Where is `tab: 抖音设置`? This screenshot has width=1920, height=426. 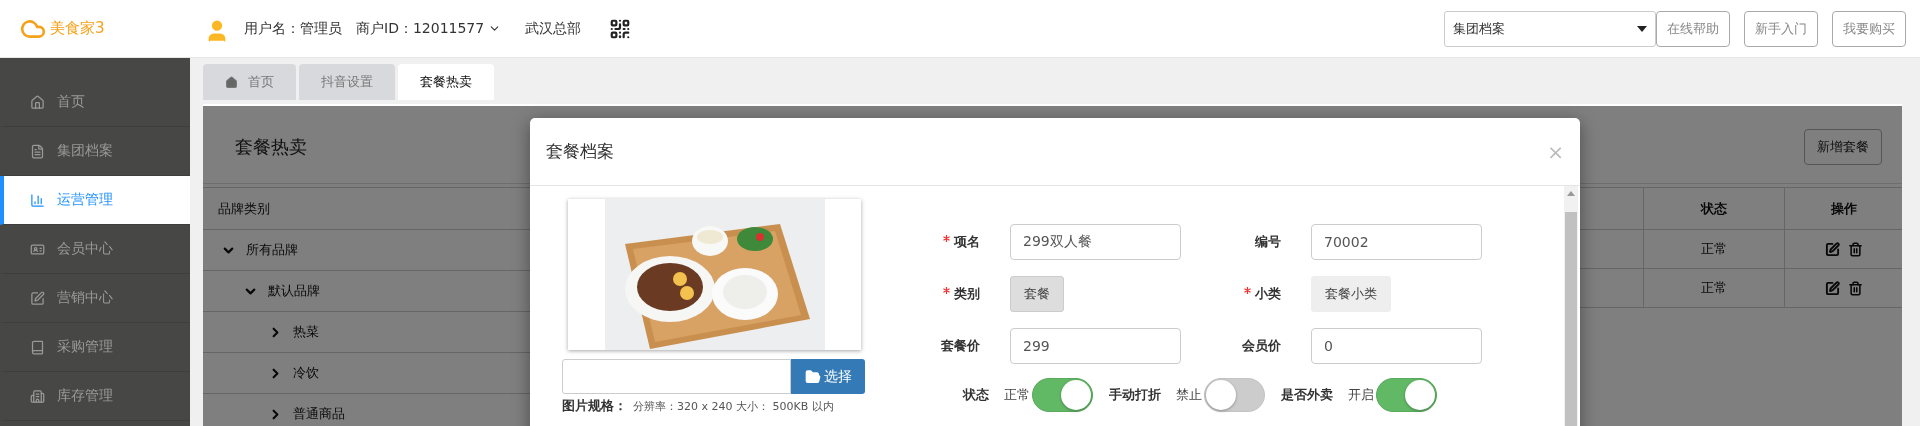
tab: 抖音设置 is located at coordinates (347, 82).